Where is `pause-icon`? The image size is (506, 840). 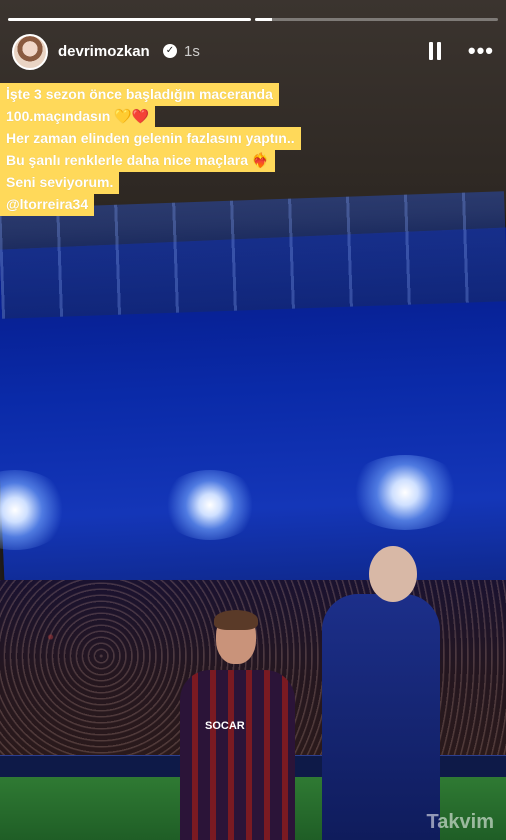 pause-icon is located at coordinates (435, 51).